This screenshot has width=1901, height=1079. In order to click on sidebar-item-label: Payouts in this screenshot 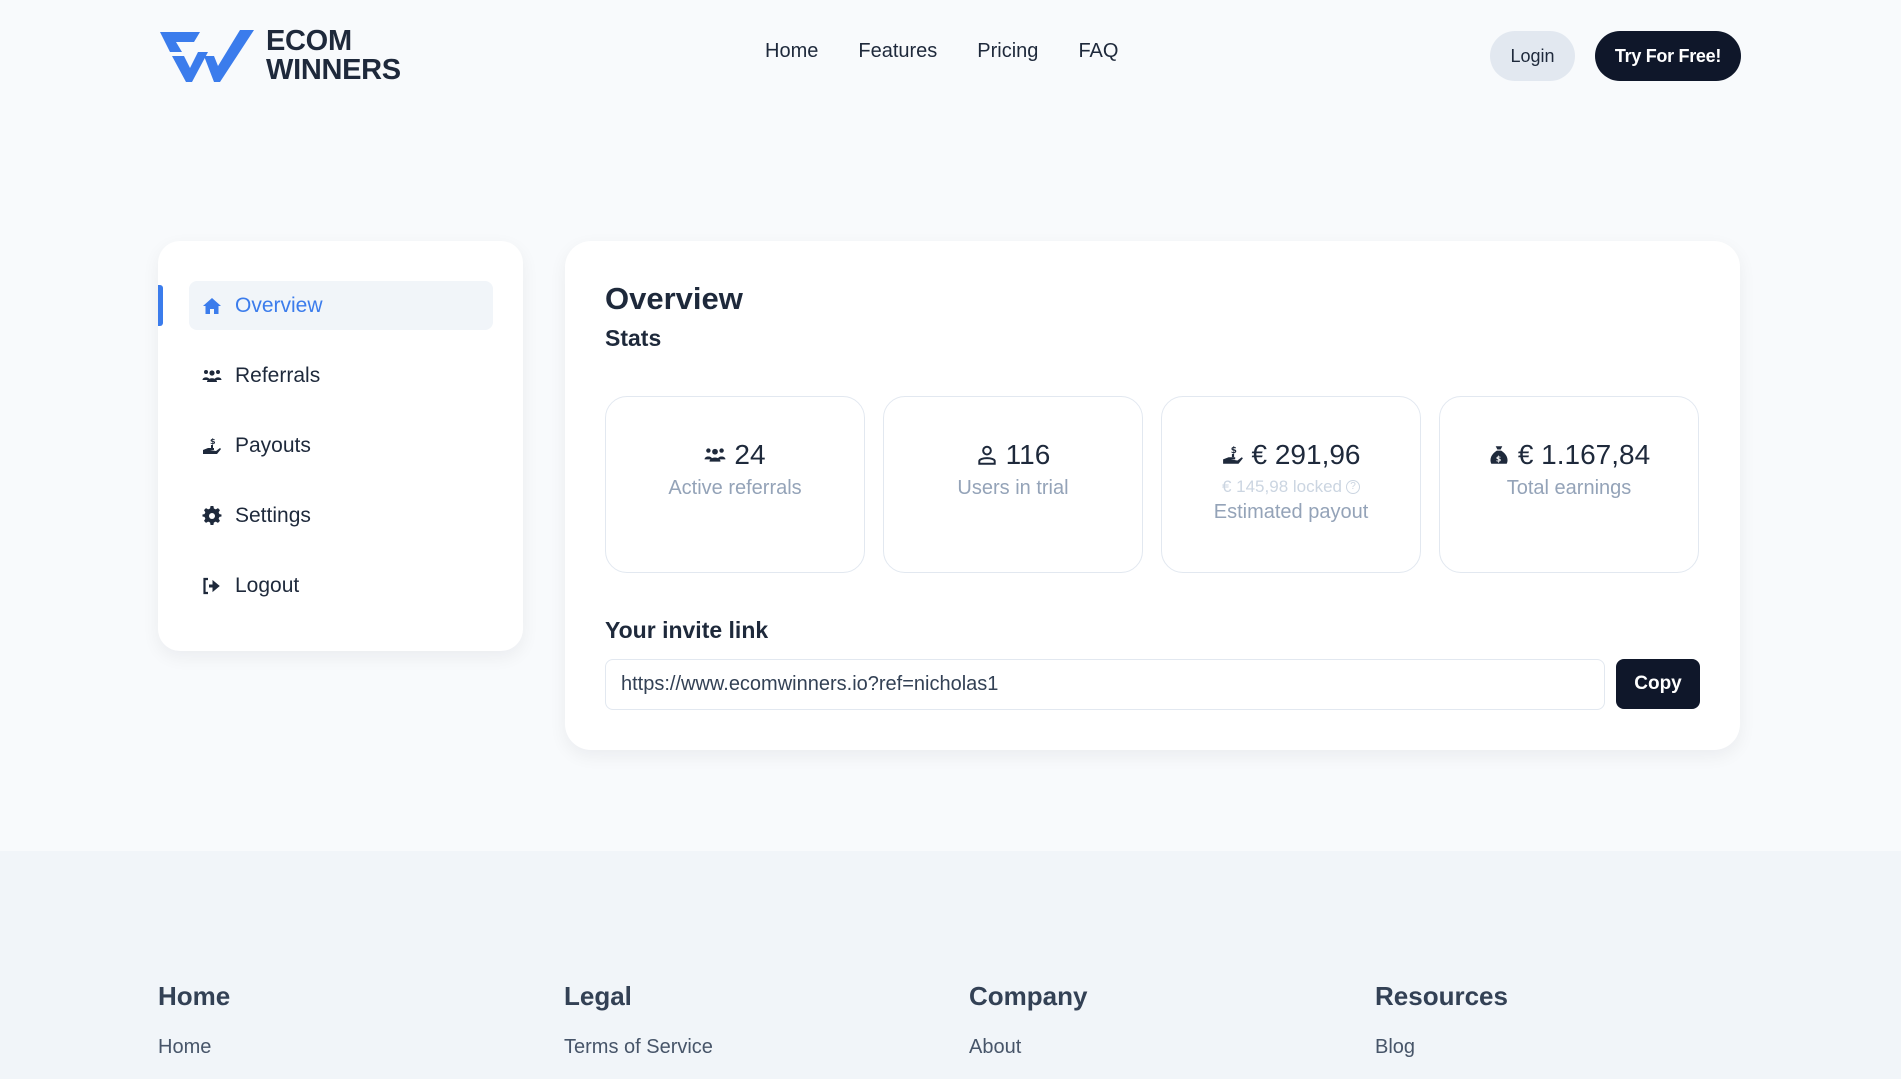, I will do `click(273, 445)`.